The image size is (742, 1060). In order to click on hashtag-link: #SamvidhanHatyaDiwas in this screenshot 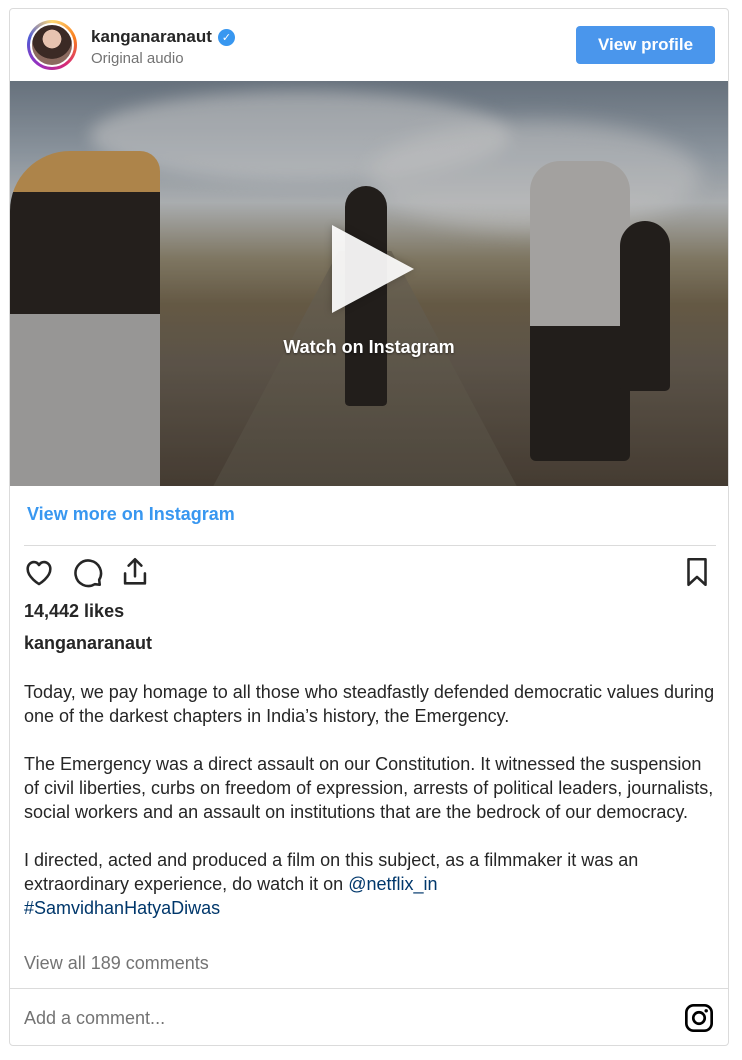, I will do `click(122, 908)`.